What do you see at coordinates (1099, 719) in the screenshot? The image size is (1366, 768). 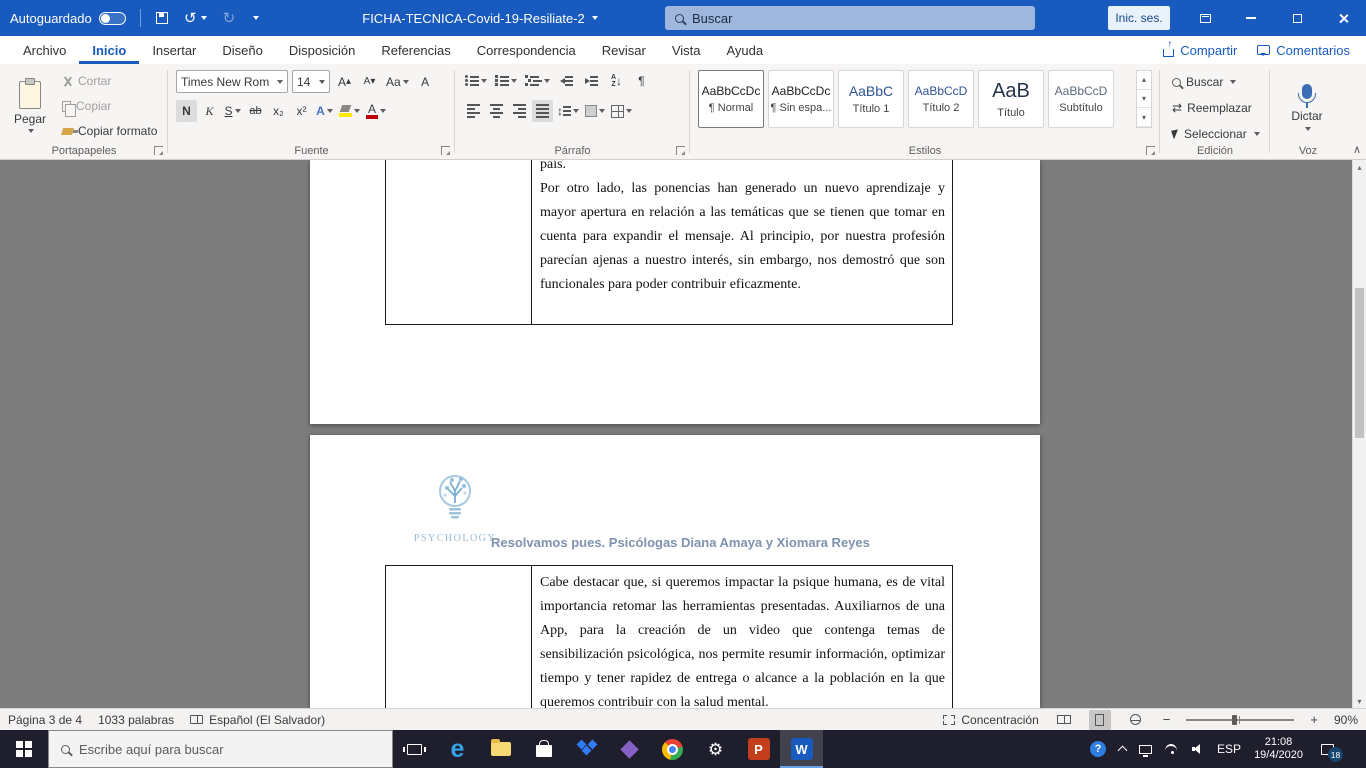 I see `print-layout-button` at bounding box center [1099, 719].